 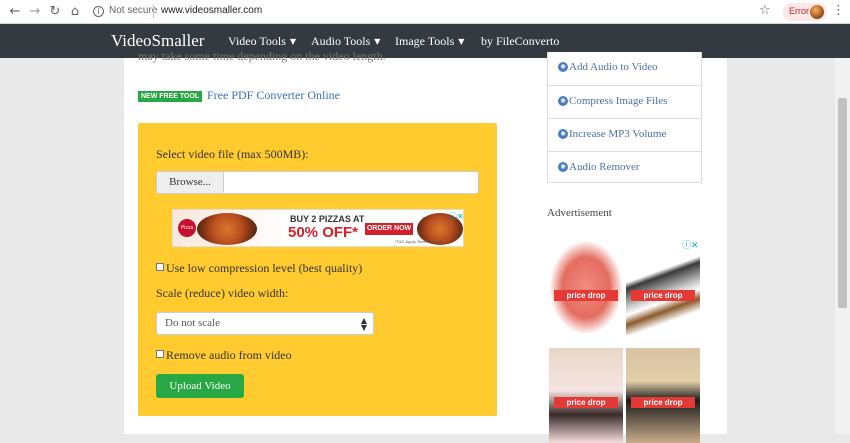 What do you see at coordinates (187, 234) in the screenshot?
I see `pizza-hut-logo: Pizza Hut` at bounding box center [187, 234].